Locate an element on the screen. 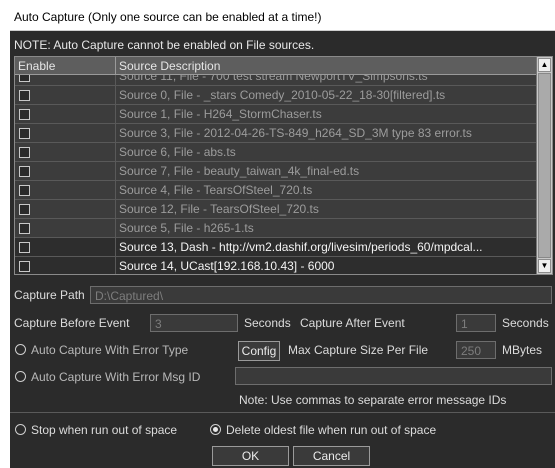 Image resolution: width=555 pixels, height=468 pixels. table-row: Source 12, File - TearsOfSteel_720.ts is located at coordinates (275, 209).